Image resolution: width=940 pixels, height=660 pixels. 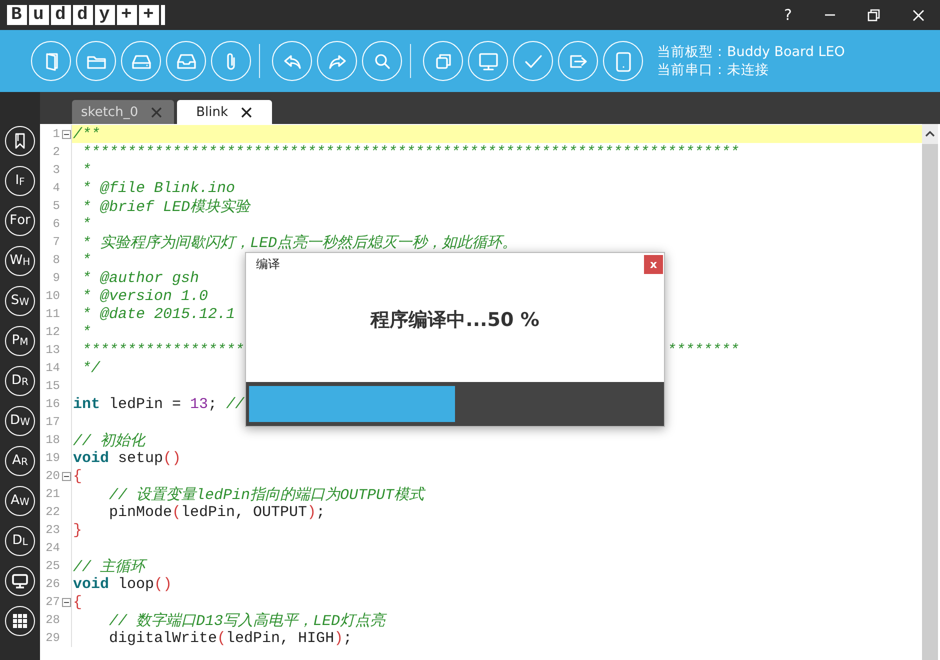 I want to click on code-line: * 实验程序为间歇闪灯，LED点亮一秒然后熄灭一秒，如此循环。, so click(x=299, y=242).